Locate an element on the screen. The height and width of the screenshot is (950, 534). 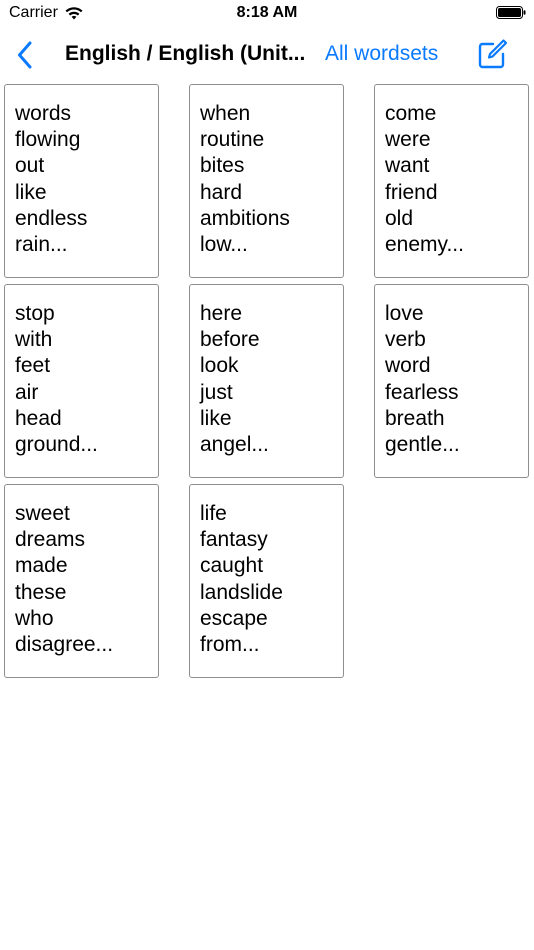
chevron-left-icon is located at coordinates (25, 55).